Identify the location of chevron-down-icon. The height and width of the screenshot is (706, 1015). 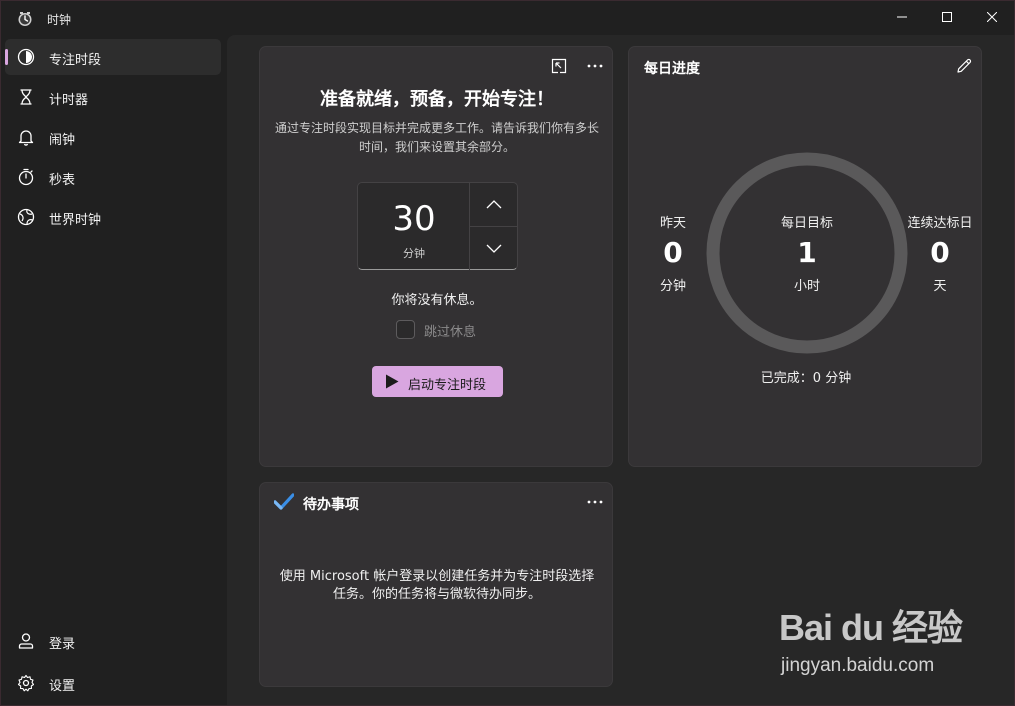
(494, 248).